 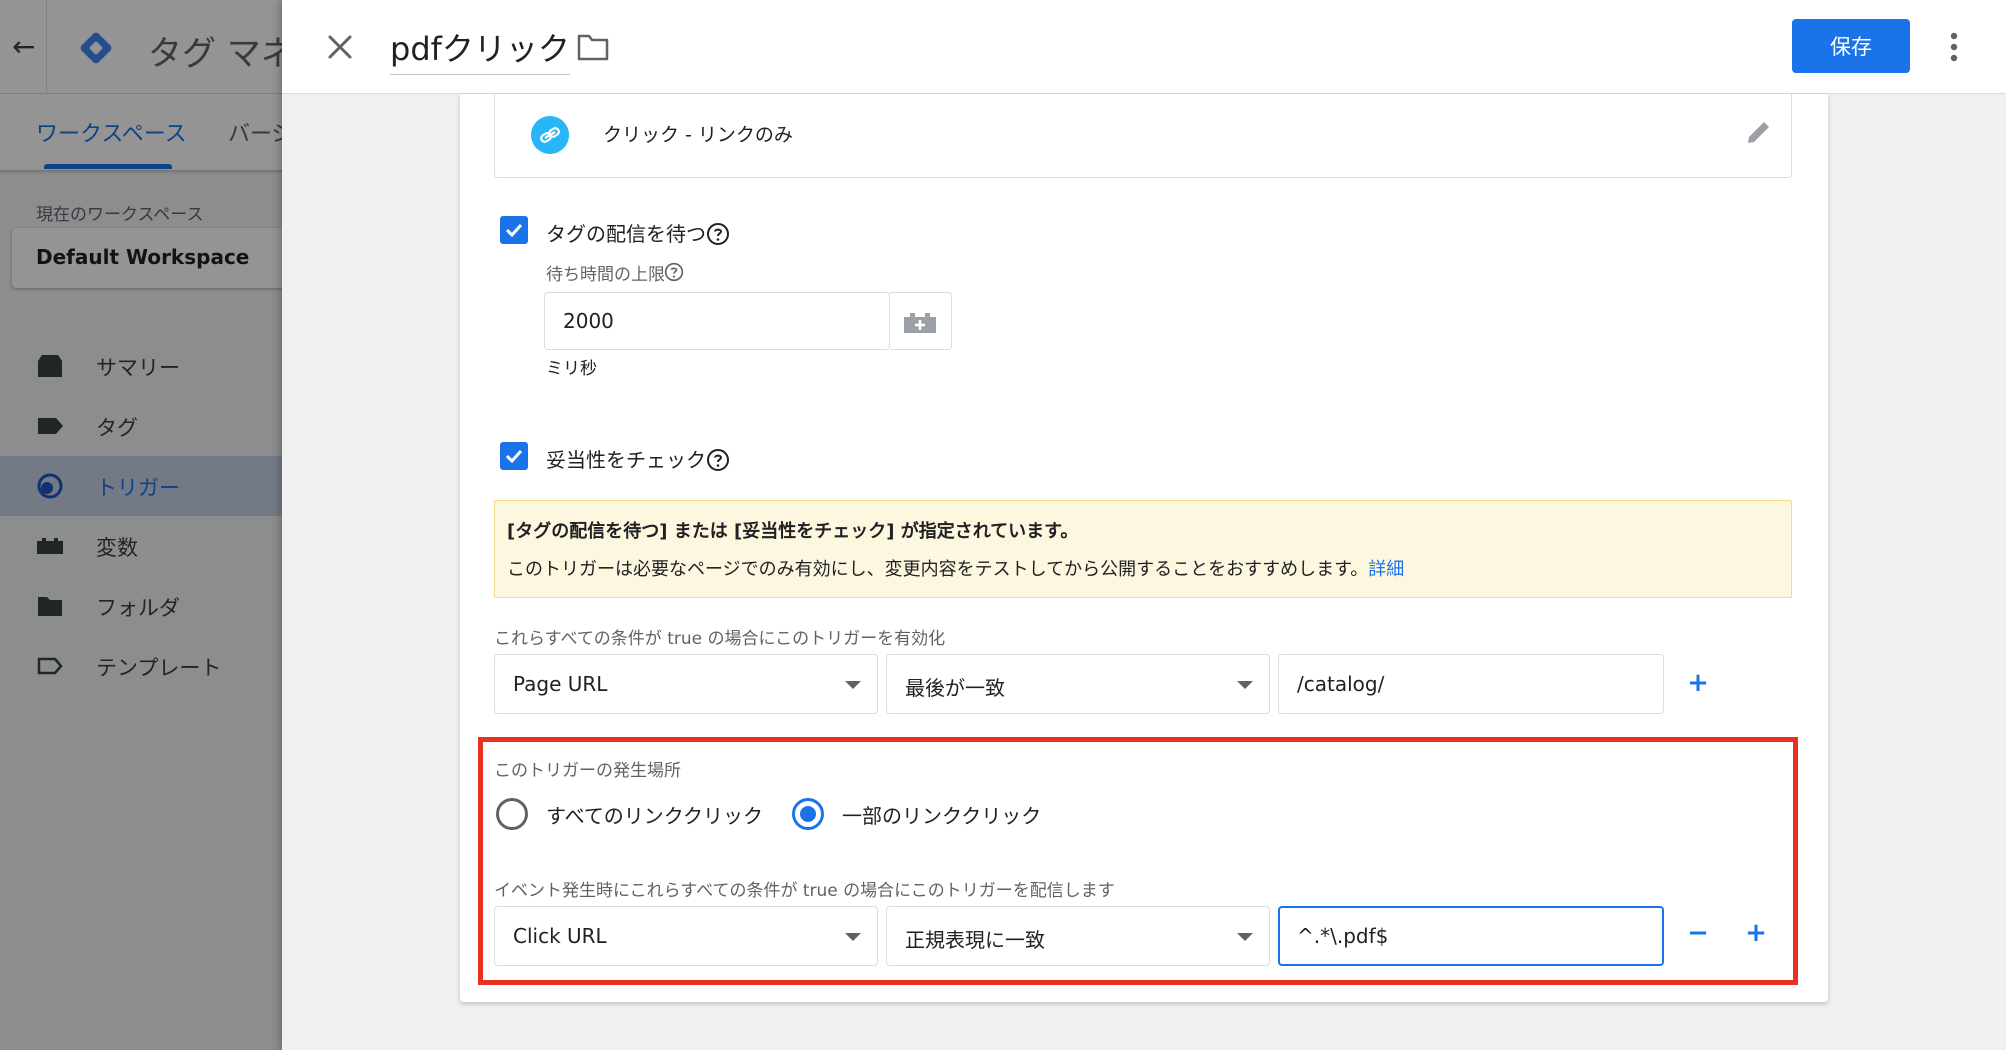 What do you see at coordinates (626, 460) in the screenshot?
I see `check-validation-label: 妥当性をチェック` at bounding box center [626, 460].